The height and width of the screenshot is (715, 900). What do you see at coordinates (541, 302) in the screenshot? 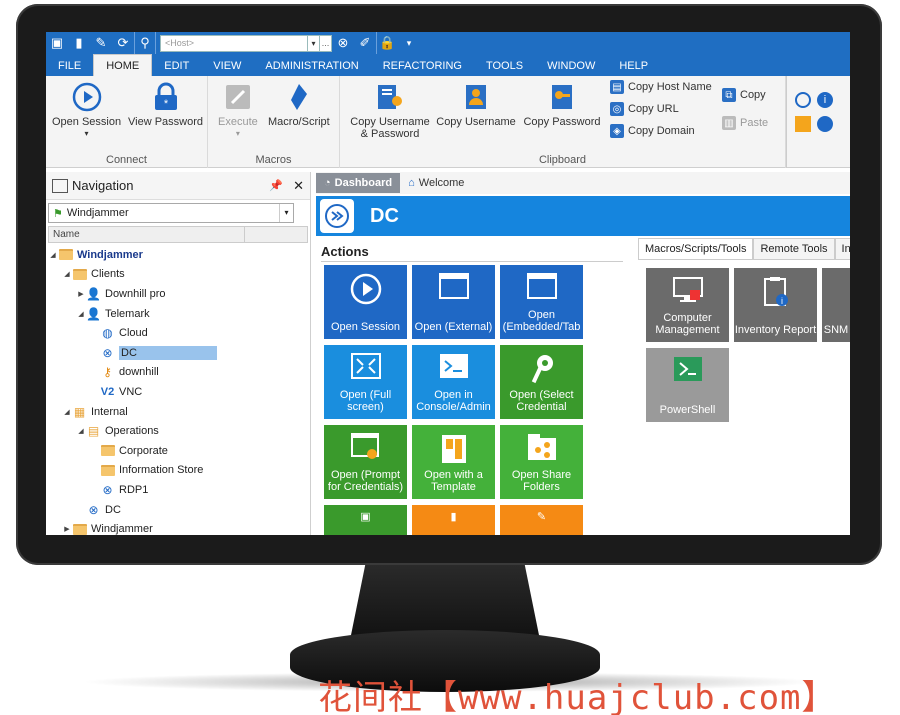
I see `action-tile: Open (Embedded/Tab` at bounding box center [541, 302].